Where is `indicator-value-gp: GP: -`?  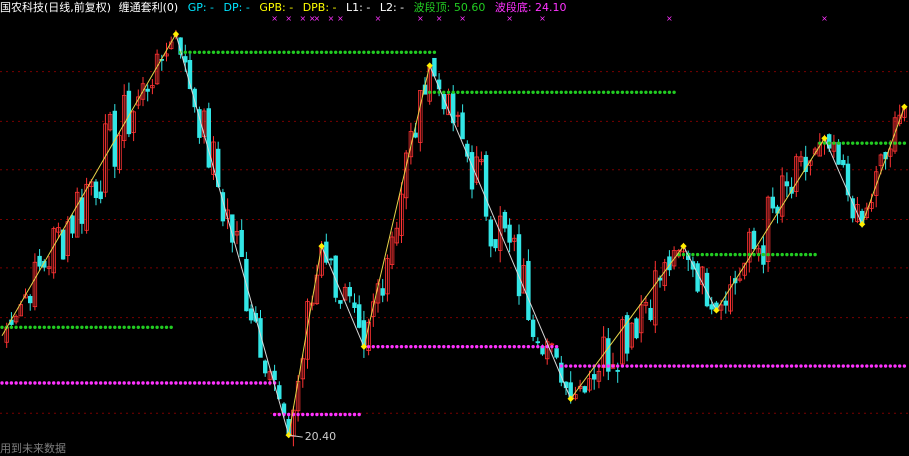
indicator-value-gp: GP: - is located at coordinates (201, 7).